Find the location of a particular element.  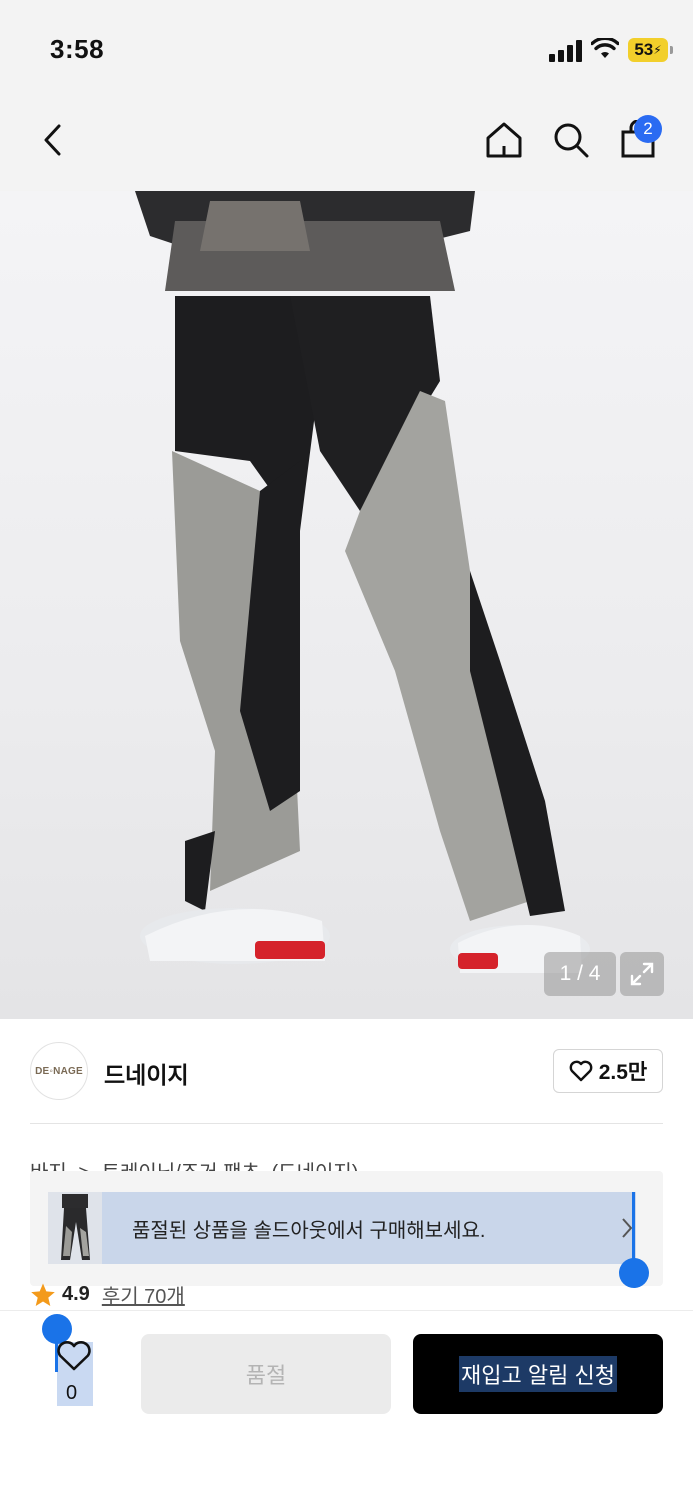

status-bar: 3:58 53 ⚡ is located at coordinates (346, 47).